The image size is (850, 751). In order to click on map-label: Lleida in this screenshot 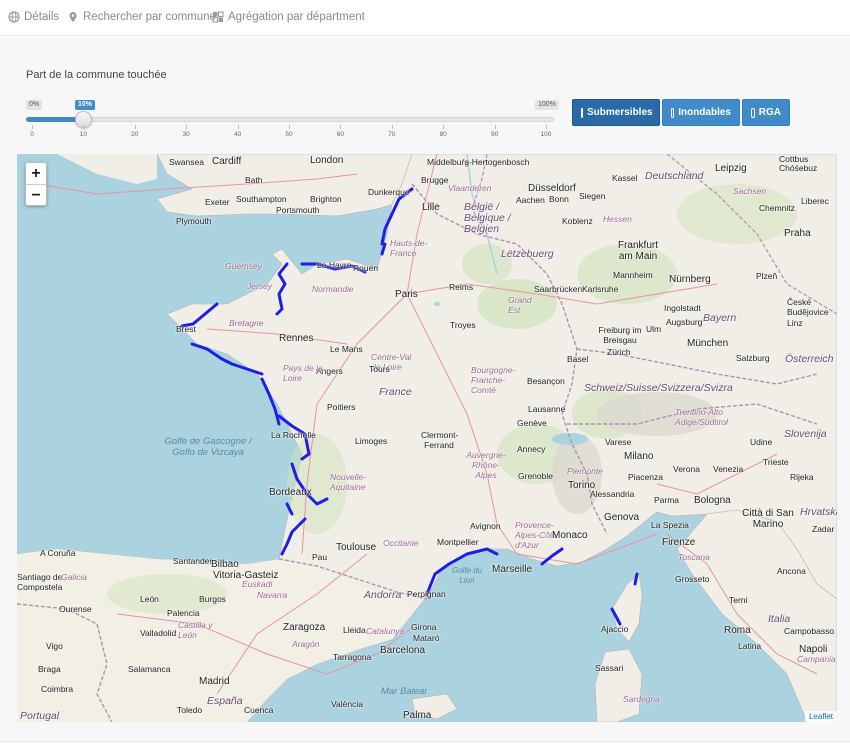, I will do `click(354, 630)`.